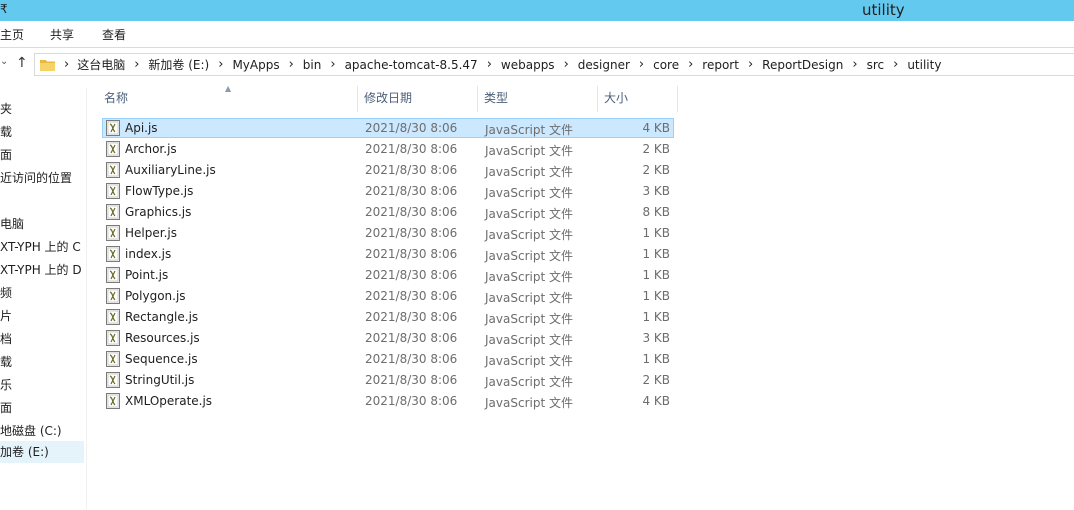  Describe the element at coordinates (4, 9) in the screenshot. I see `quick-access-dropdown-icon: ₹` at that location.